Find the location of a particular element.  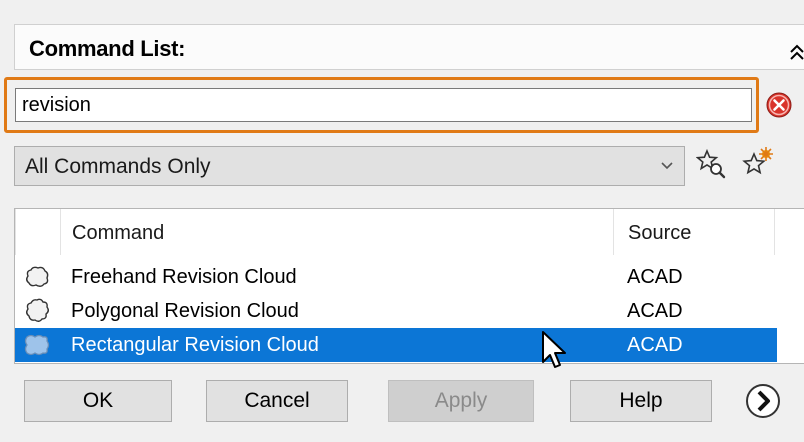

chevron-down-icon is located at coordinates (667, 166).